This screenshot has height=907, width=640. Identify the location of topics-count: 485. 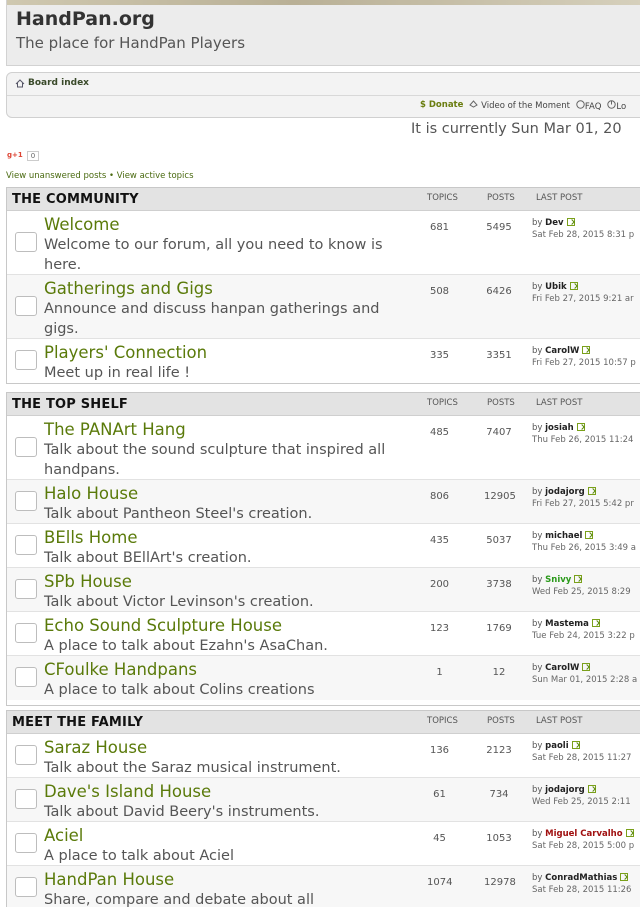
(439, 432).